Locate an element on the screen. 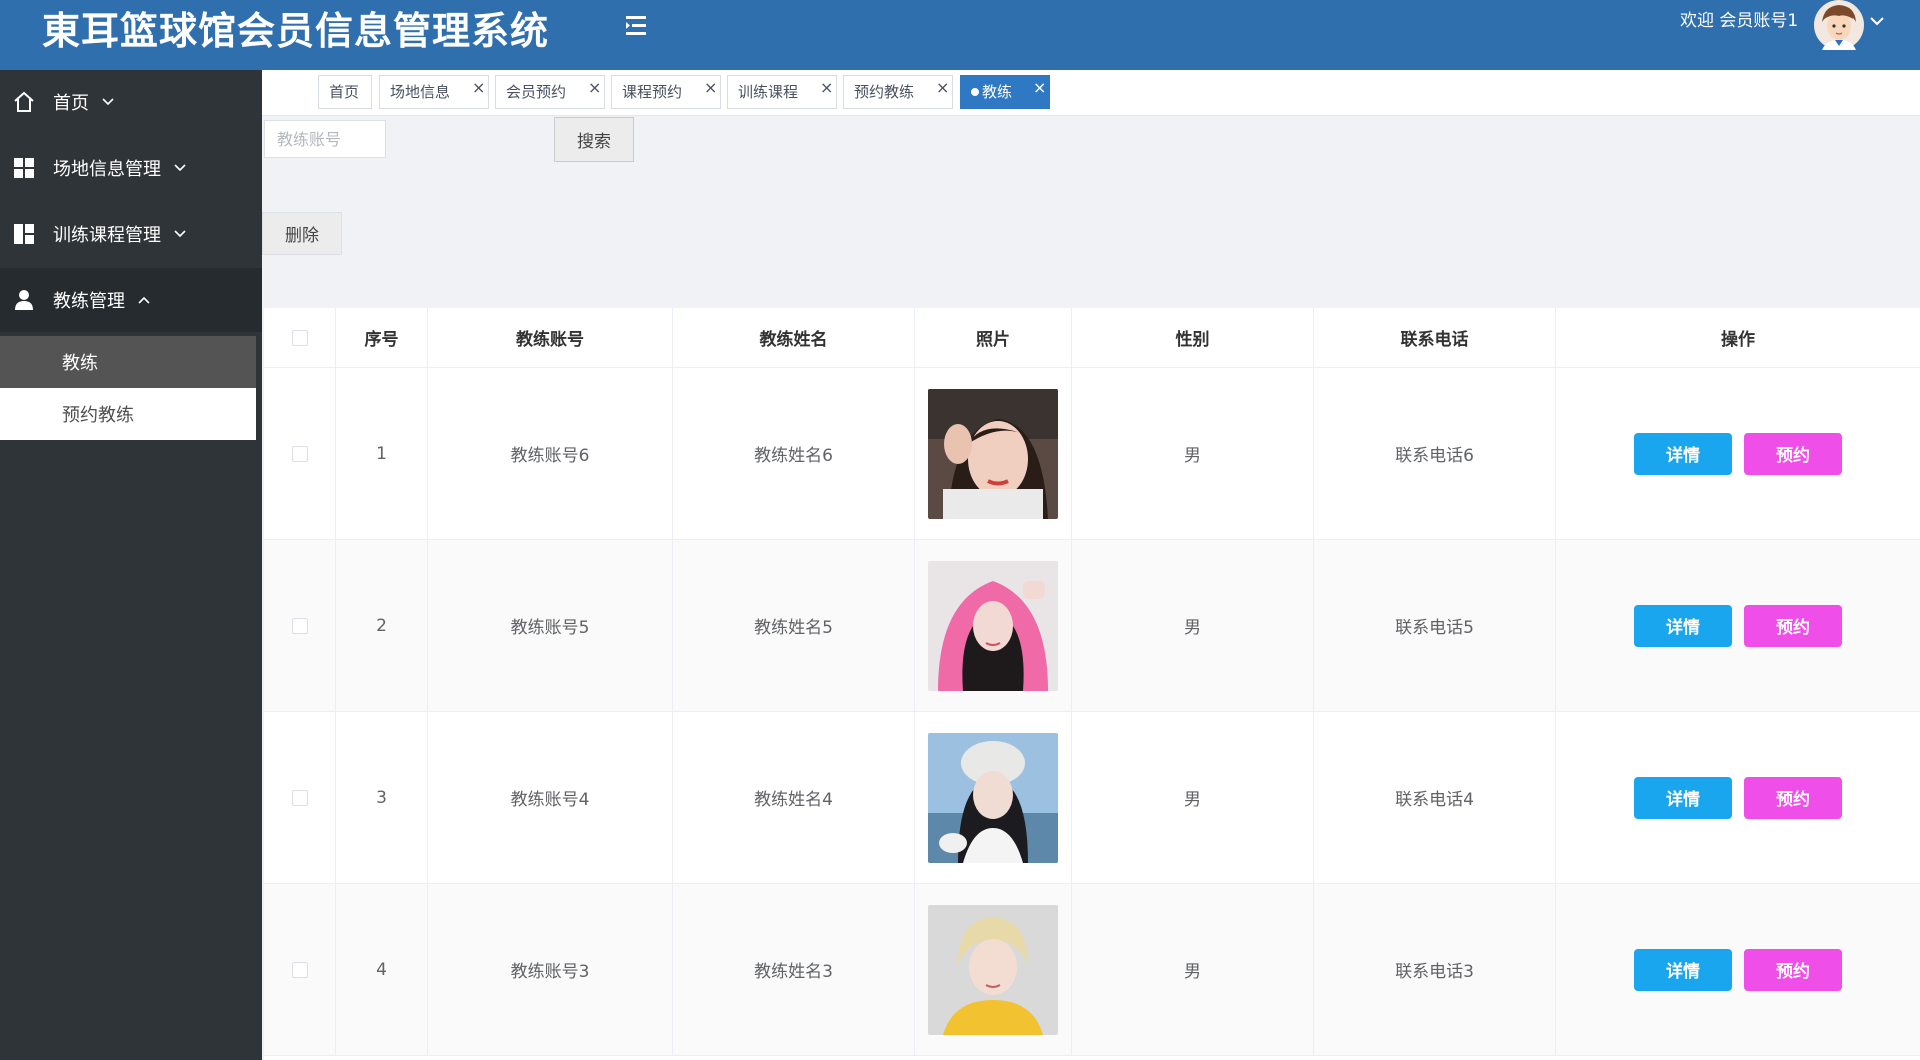 The width and height of the screenshot is (1920, 1060). select-all-checkbox is located at coordinates (299, 337).